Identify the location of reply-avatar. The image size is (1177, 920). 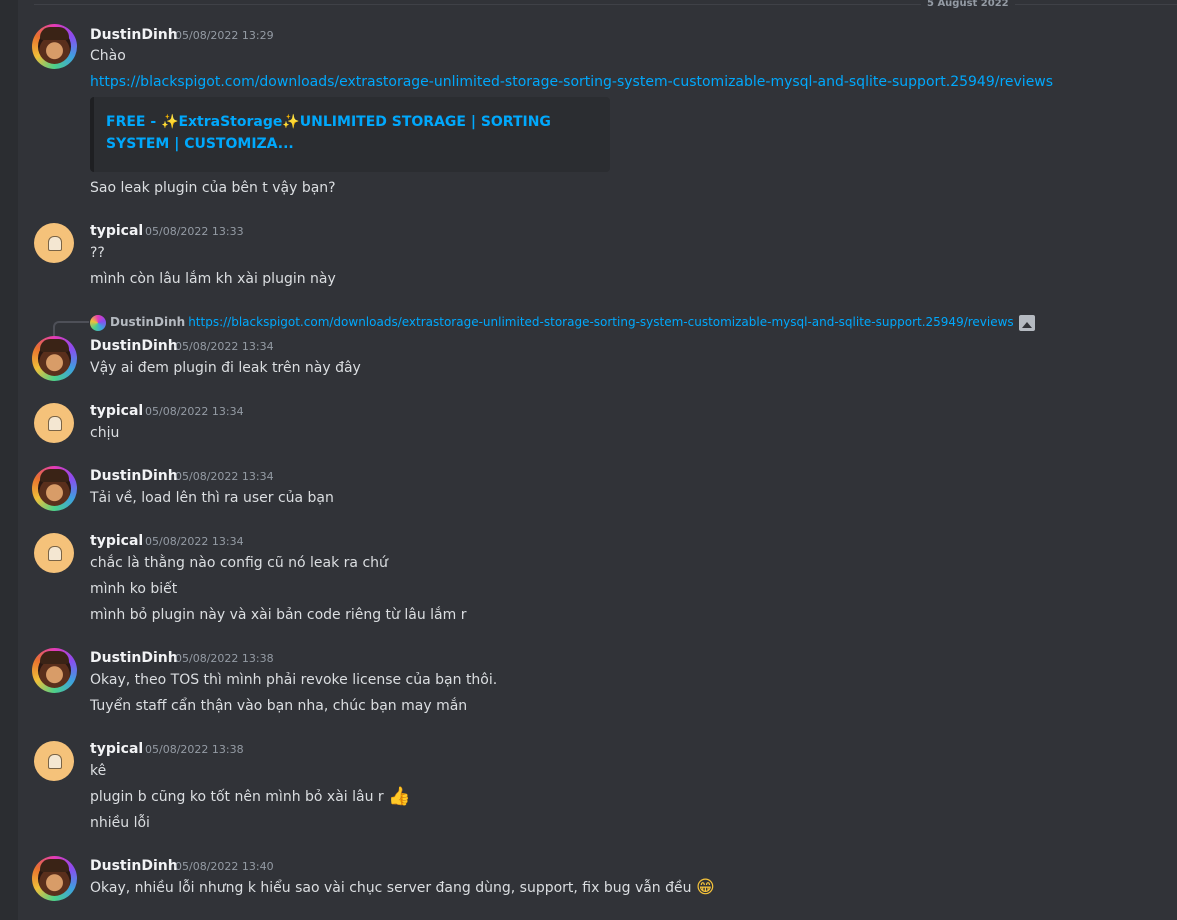
(98, 322).